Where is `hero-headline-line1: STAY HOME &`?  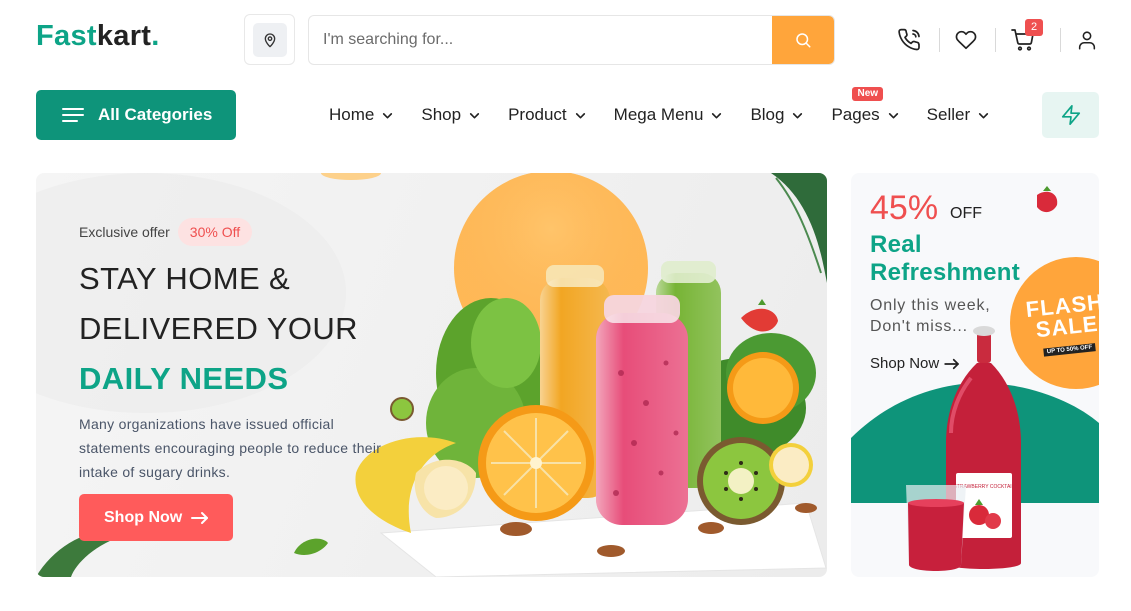 hero-headline-line1: STAY HOME & is located at coordinates (185, 278).